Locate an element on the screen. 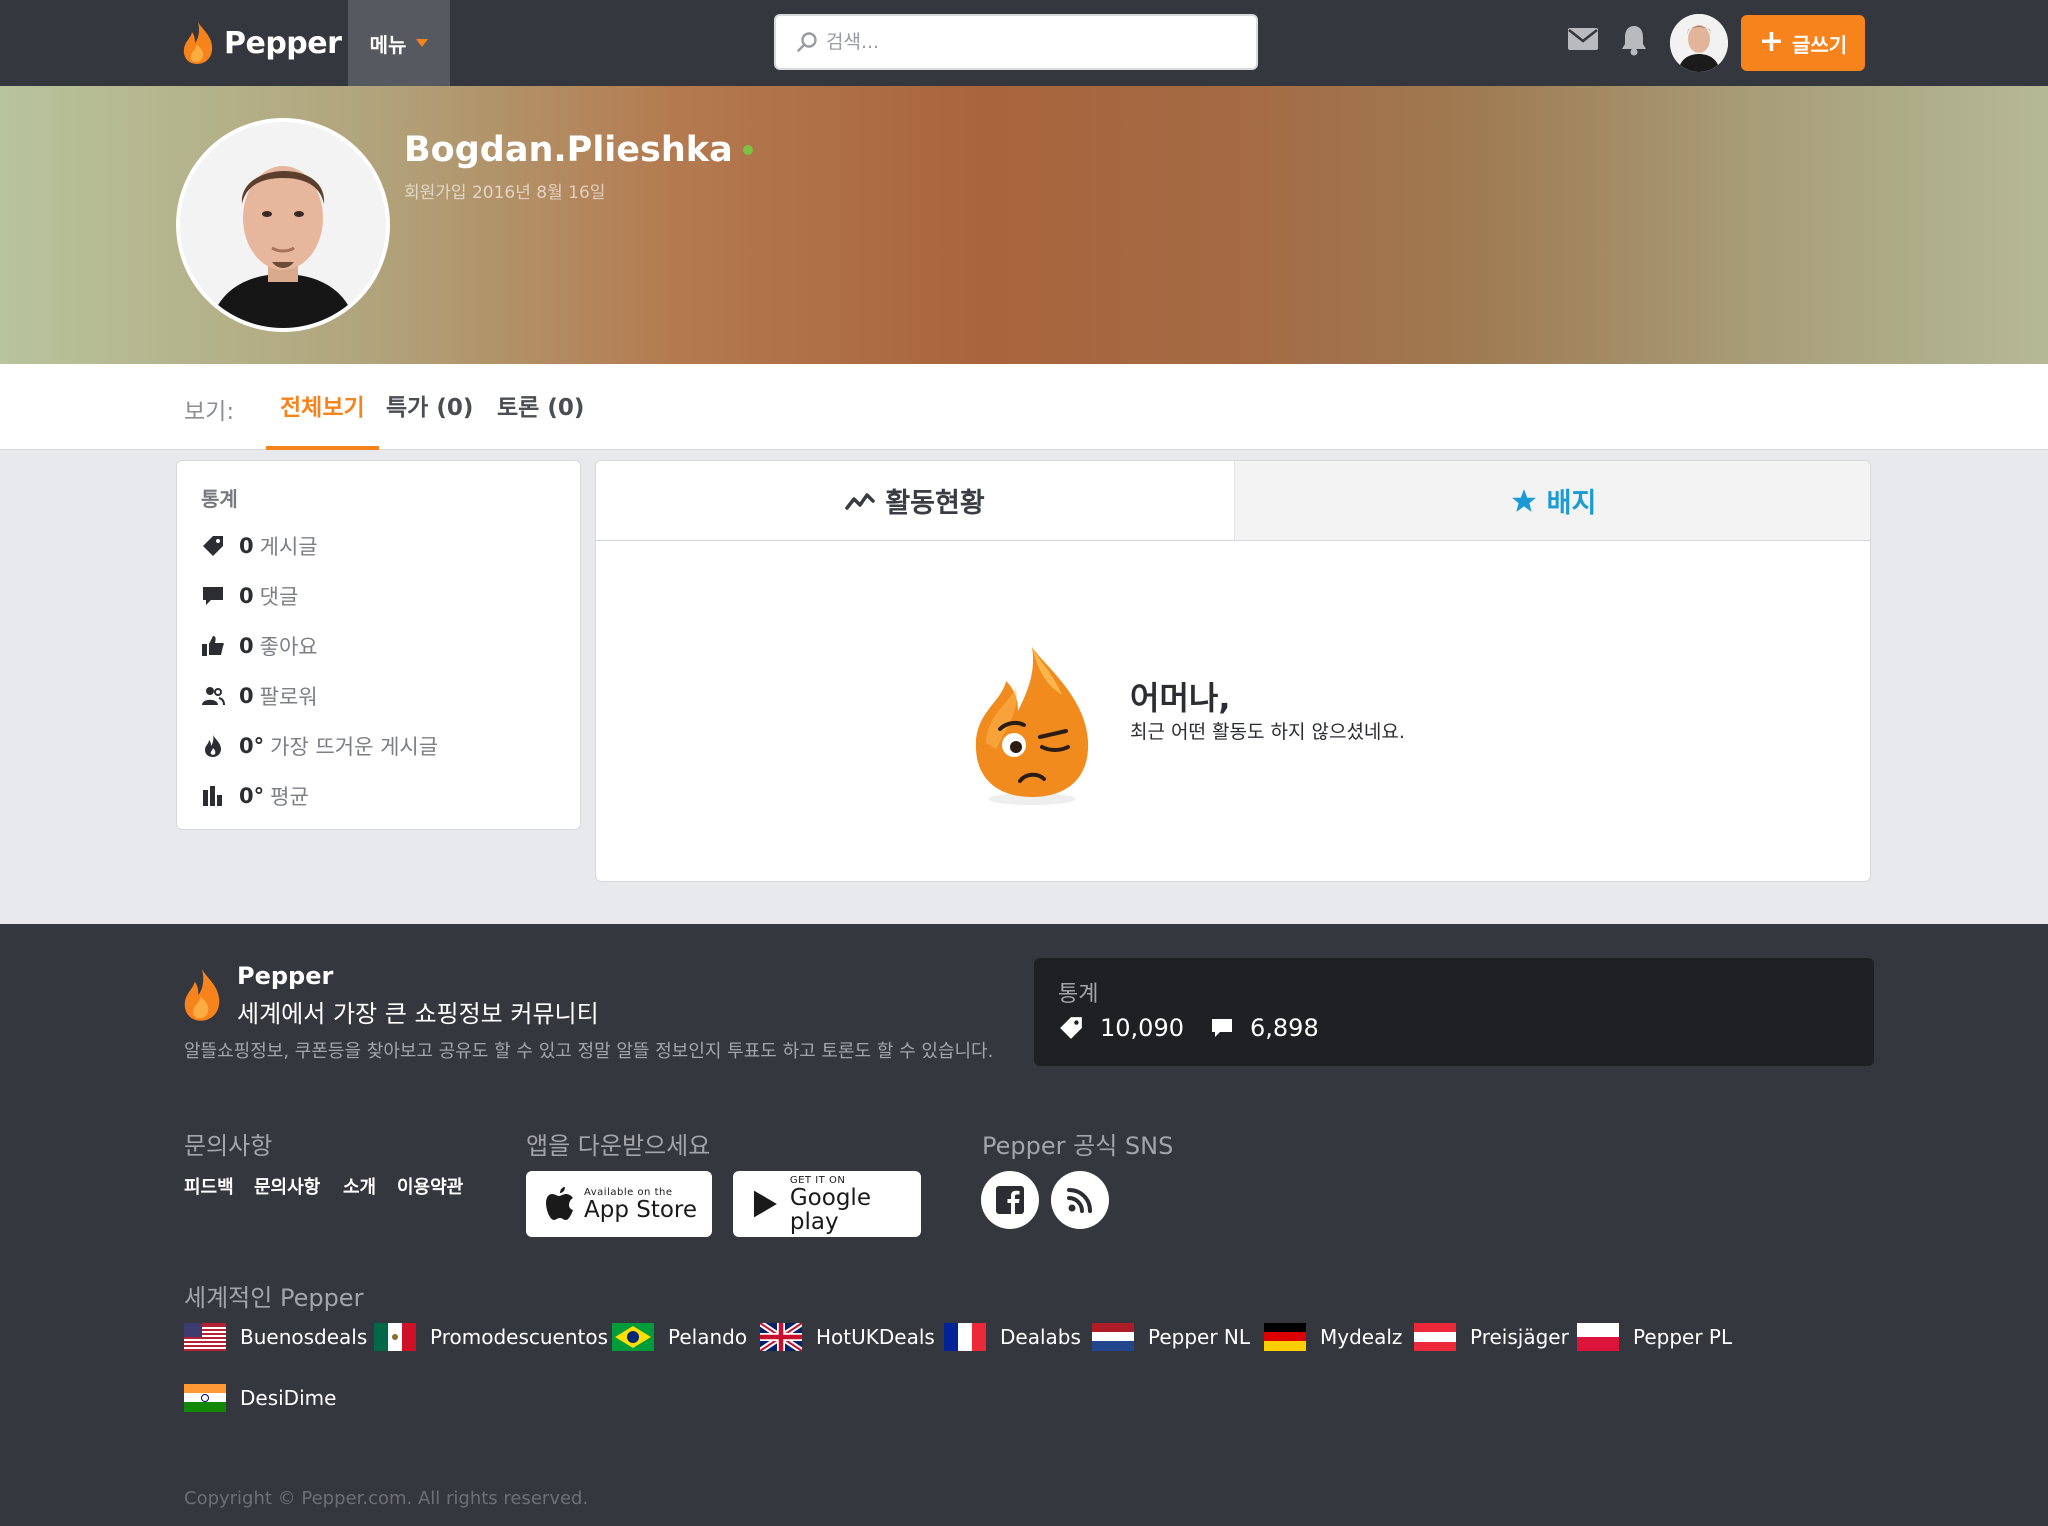  tab-deals: 특가 (0) is located at coordinates (429, 419).